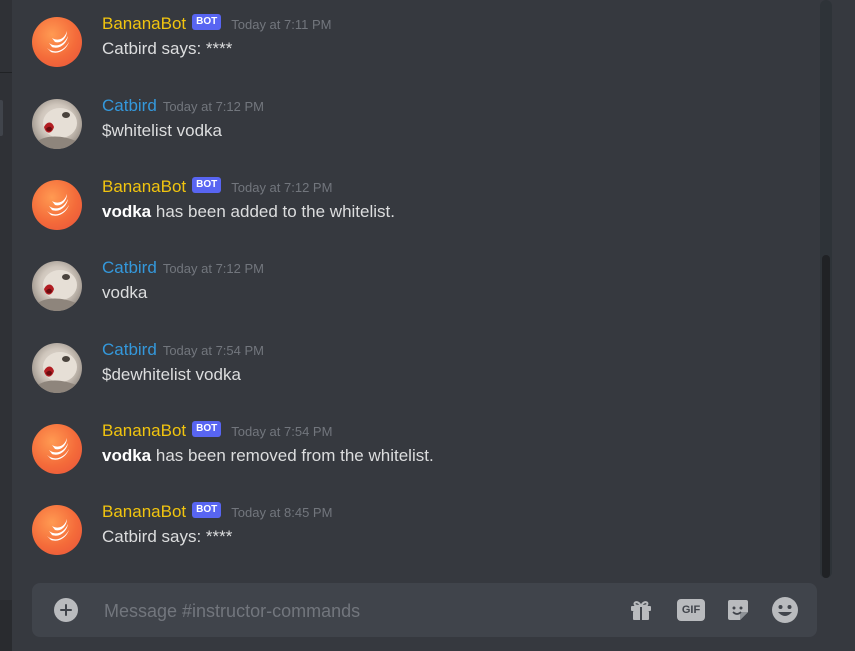 This screenshot has height=651, width=855. I want to click on message-content: vodka, so click(124, 293).